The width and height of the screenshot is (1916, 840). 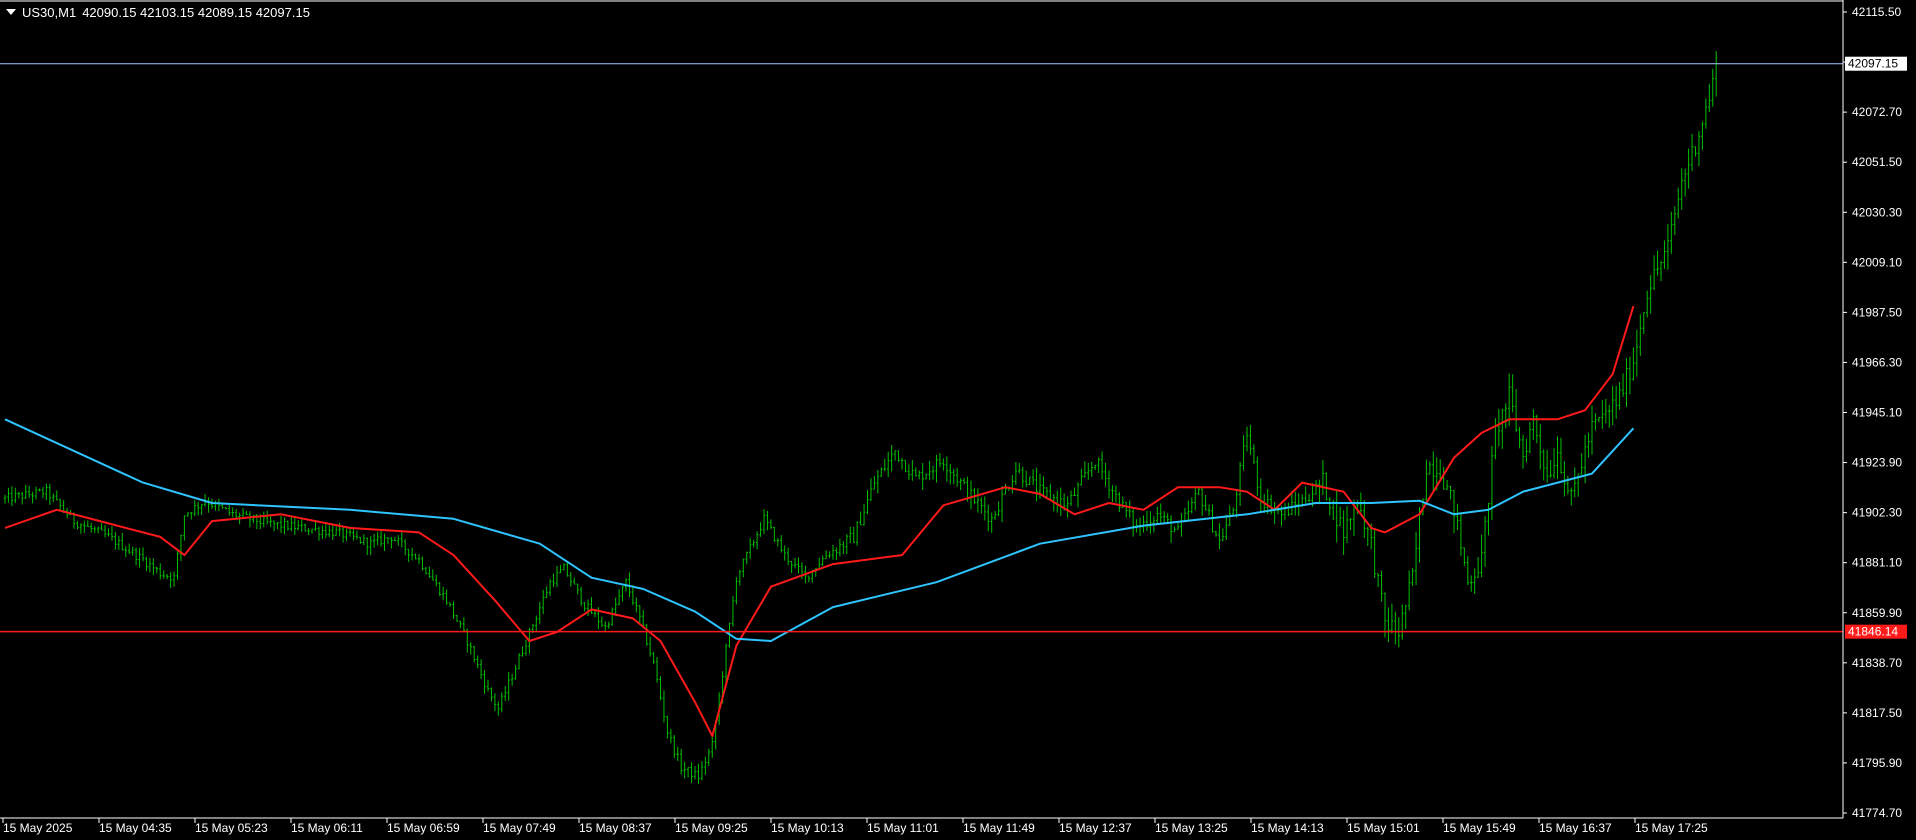 I want to click on x-tick-label: 15 May 08:37, so click(x=615, y=828).